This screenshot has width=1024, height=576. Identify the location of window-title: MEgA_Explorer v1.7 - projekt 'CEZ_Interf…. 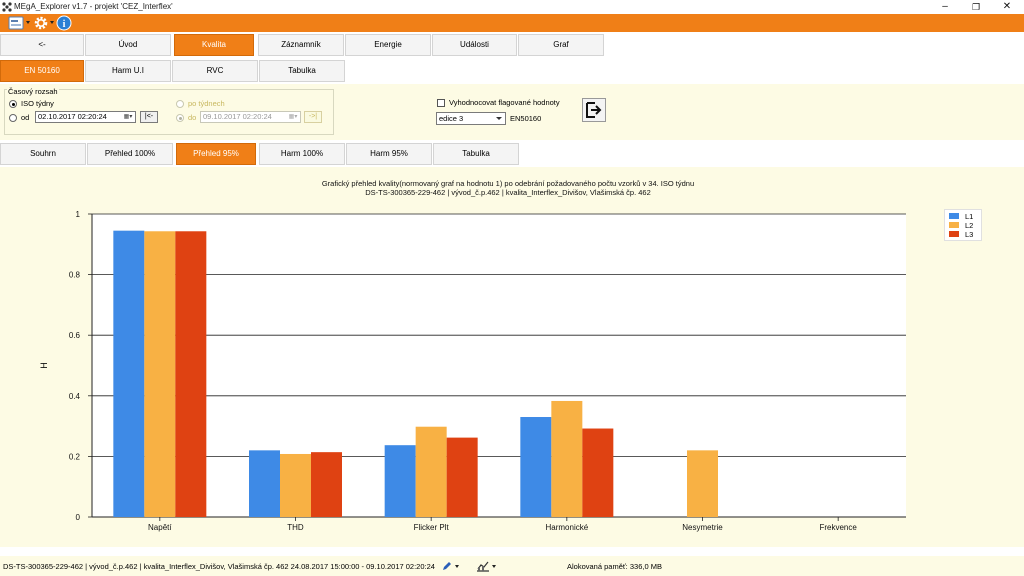
(93, 6).